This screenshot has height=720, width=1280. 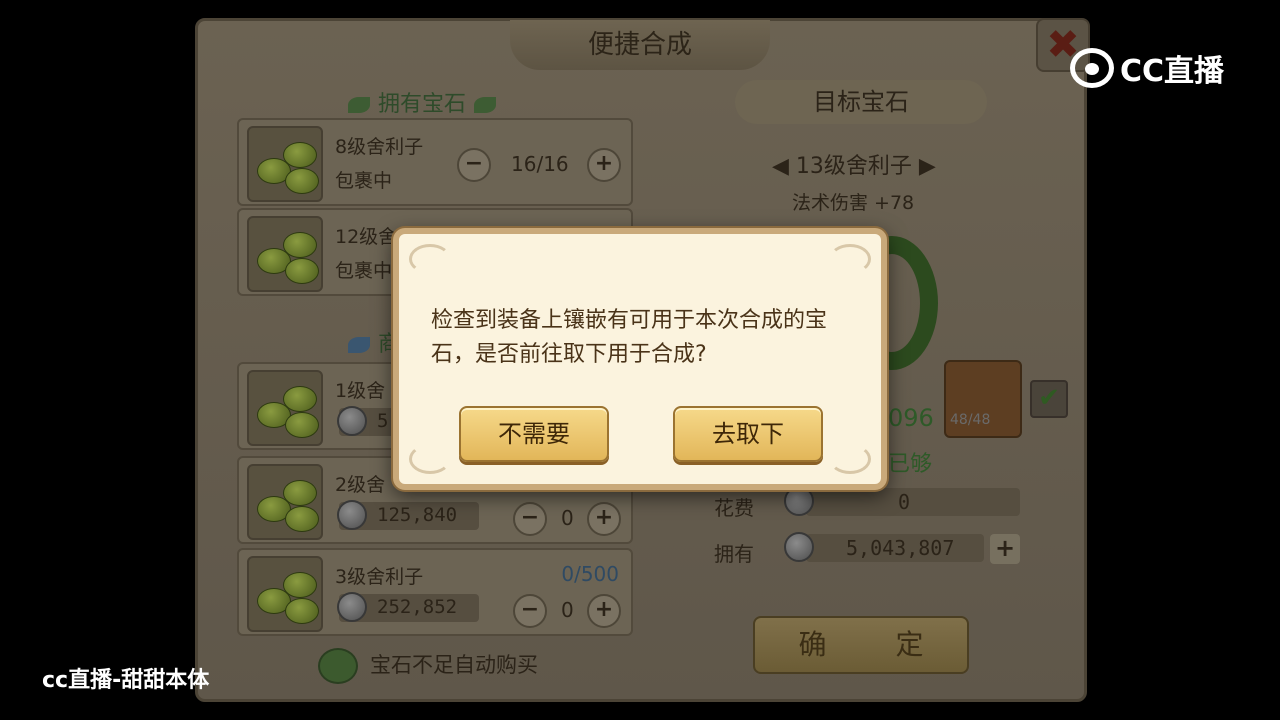 What do you see at coordinates (534, 434) in the screenshot?
I see `no-need-button: 不需要` at bounding box center [534, 434].